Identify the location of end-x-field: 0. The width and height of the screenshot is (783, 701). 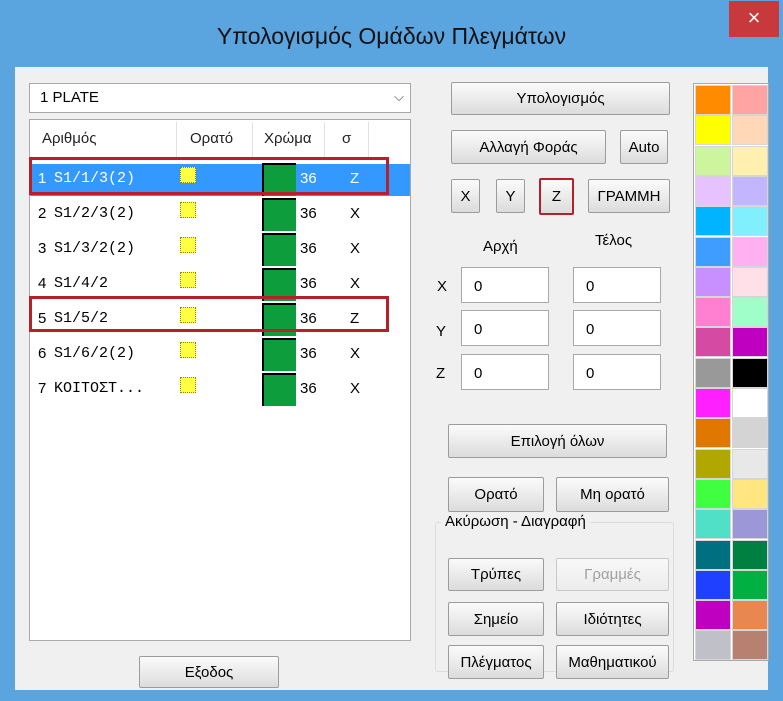
(617, 285).